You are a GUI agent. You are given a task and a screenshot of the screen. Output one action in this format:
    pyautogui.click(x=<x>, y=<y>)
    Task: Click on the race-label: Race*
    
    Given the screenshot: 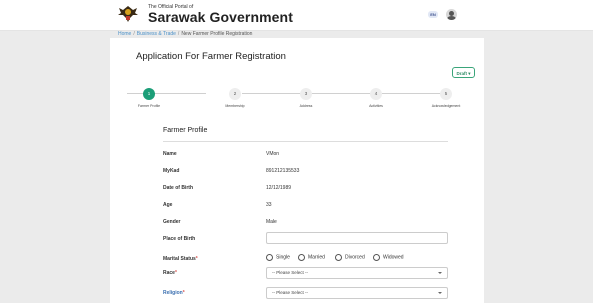 What is the action you would take?
    pyautogui.click(x=170, y=273)
    